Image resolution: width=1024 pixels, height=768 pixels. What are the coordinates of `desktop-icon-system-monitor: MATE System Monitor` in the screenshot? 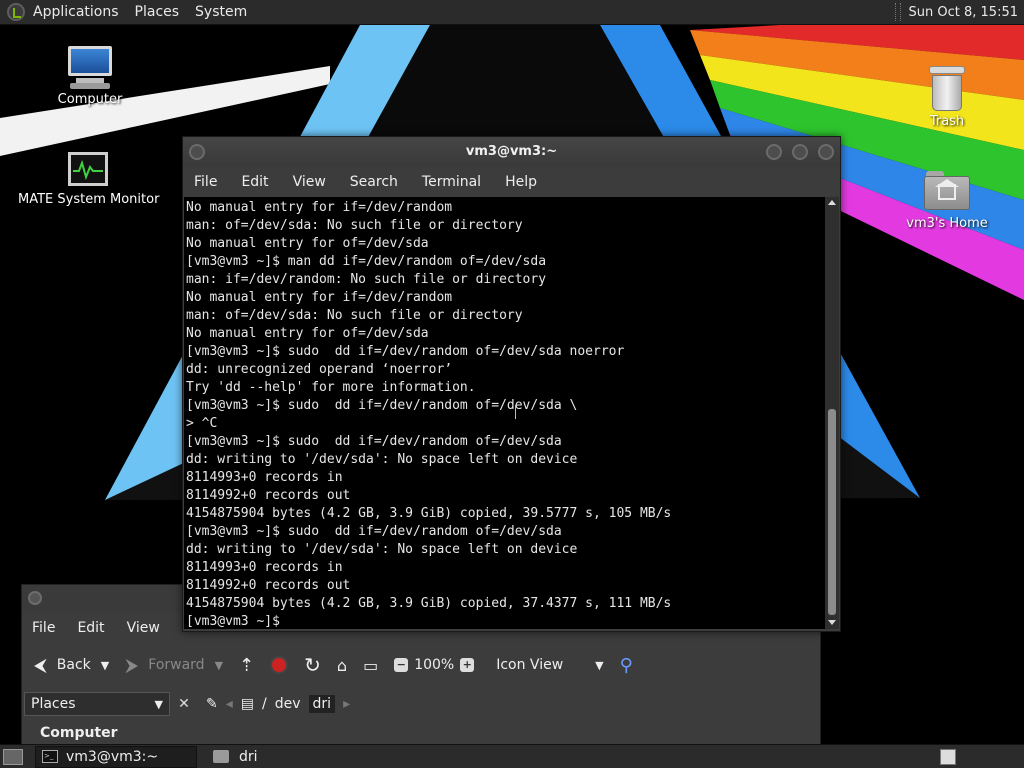 It's located at (88, 179).